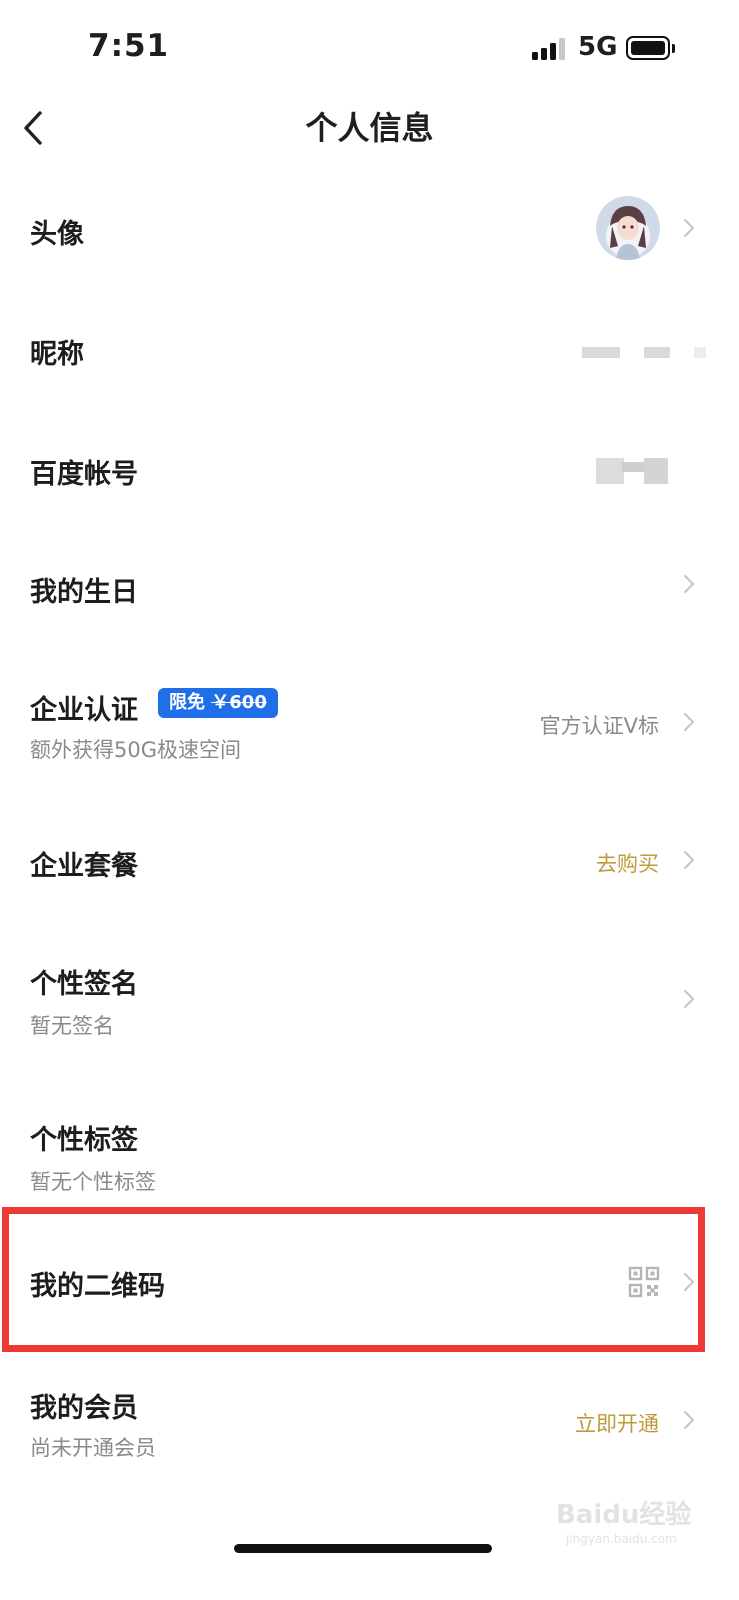 This screenshot has width=739, height=1600. Describe the element at coordinates (57, 234) in the screenshot. I see `row-label: 头像` at that location.